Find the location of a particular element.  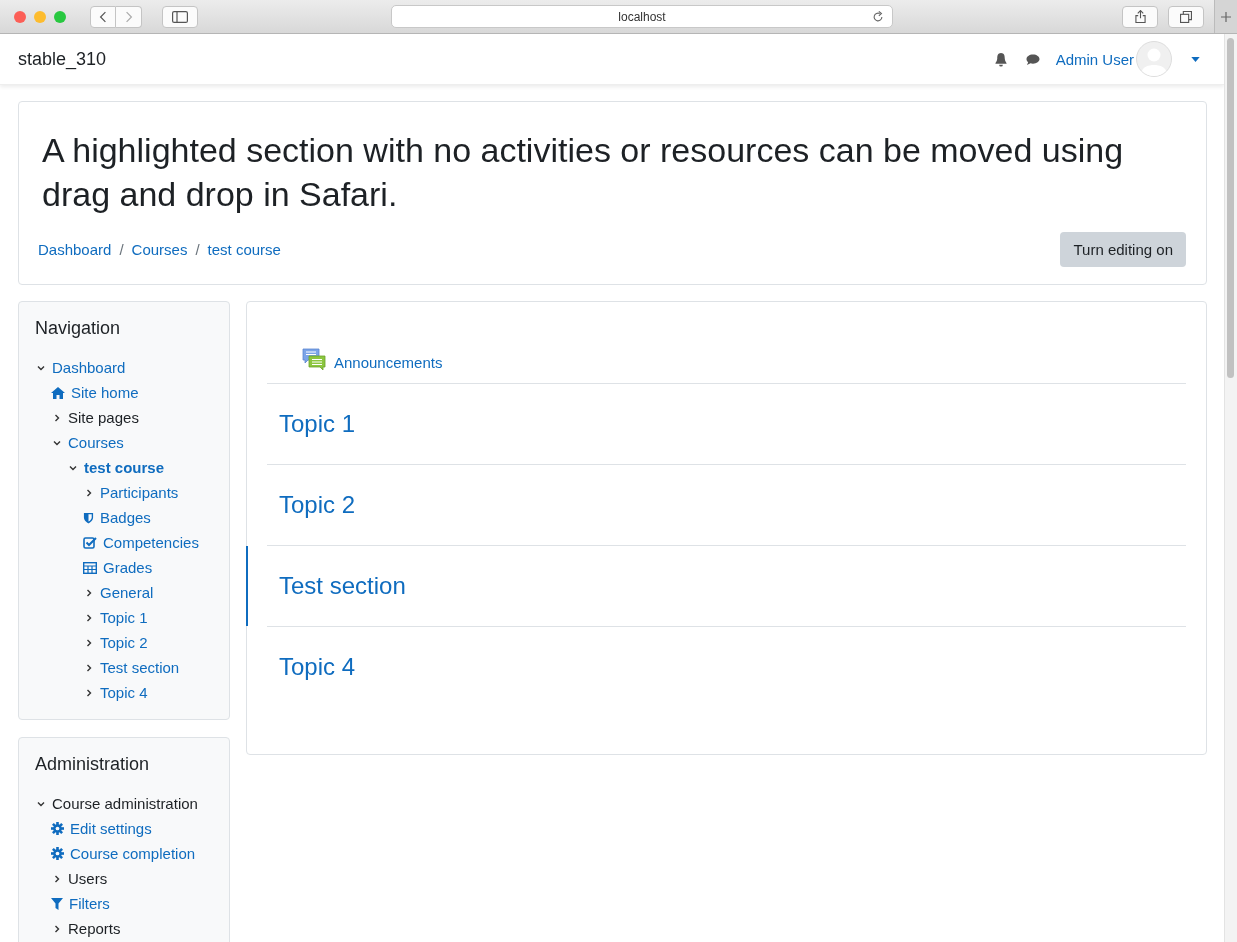

tree-item: Test section is located at coordinates (140, 667).